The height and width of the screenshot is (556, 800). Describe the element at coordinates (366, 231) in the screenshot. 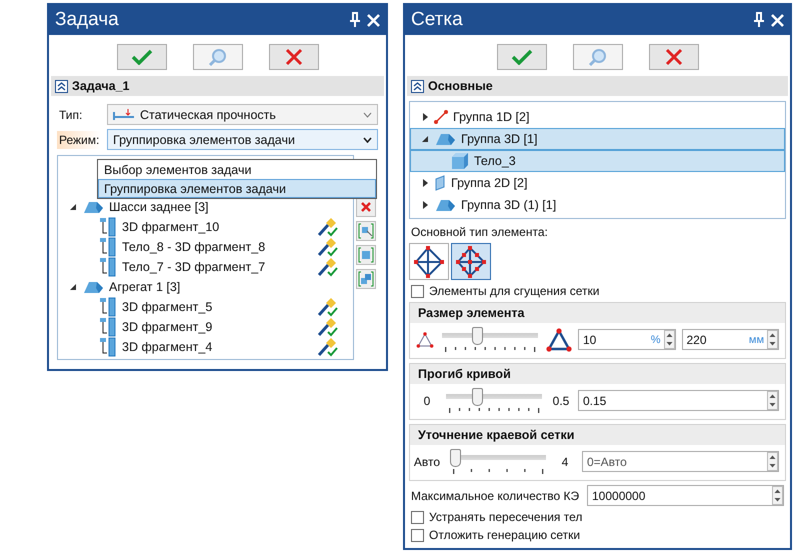

I see `select-body-button` at that location.